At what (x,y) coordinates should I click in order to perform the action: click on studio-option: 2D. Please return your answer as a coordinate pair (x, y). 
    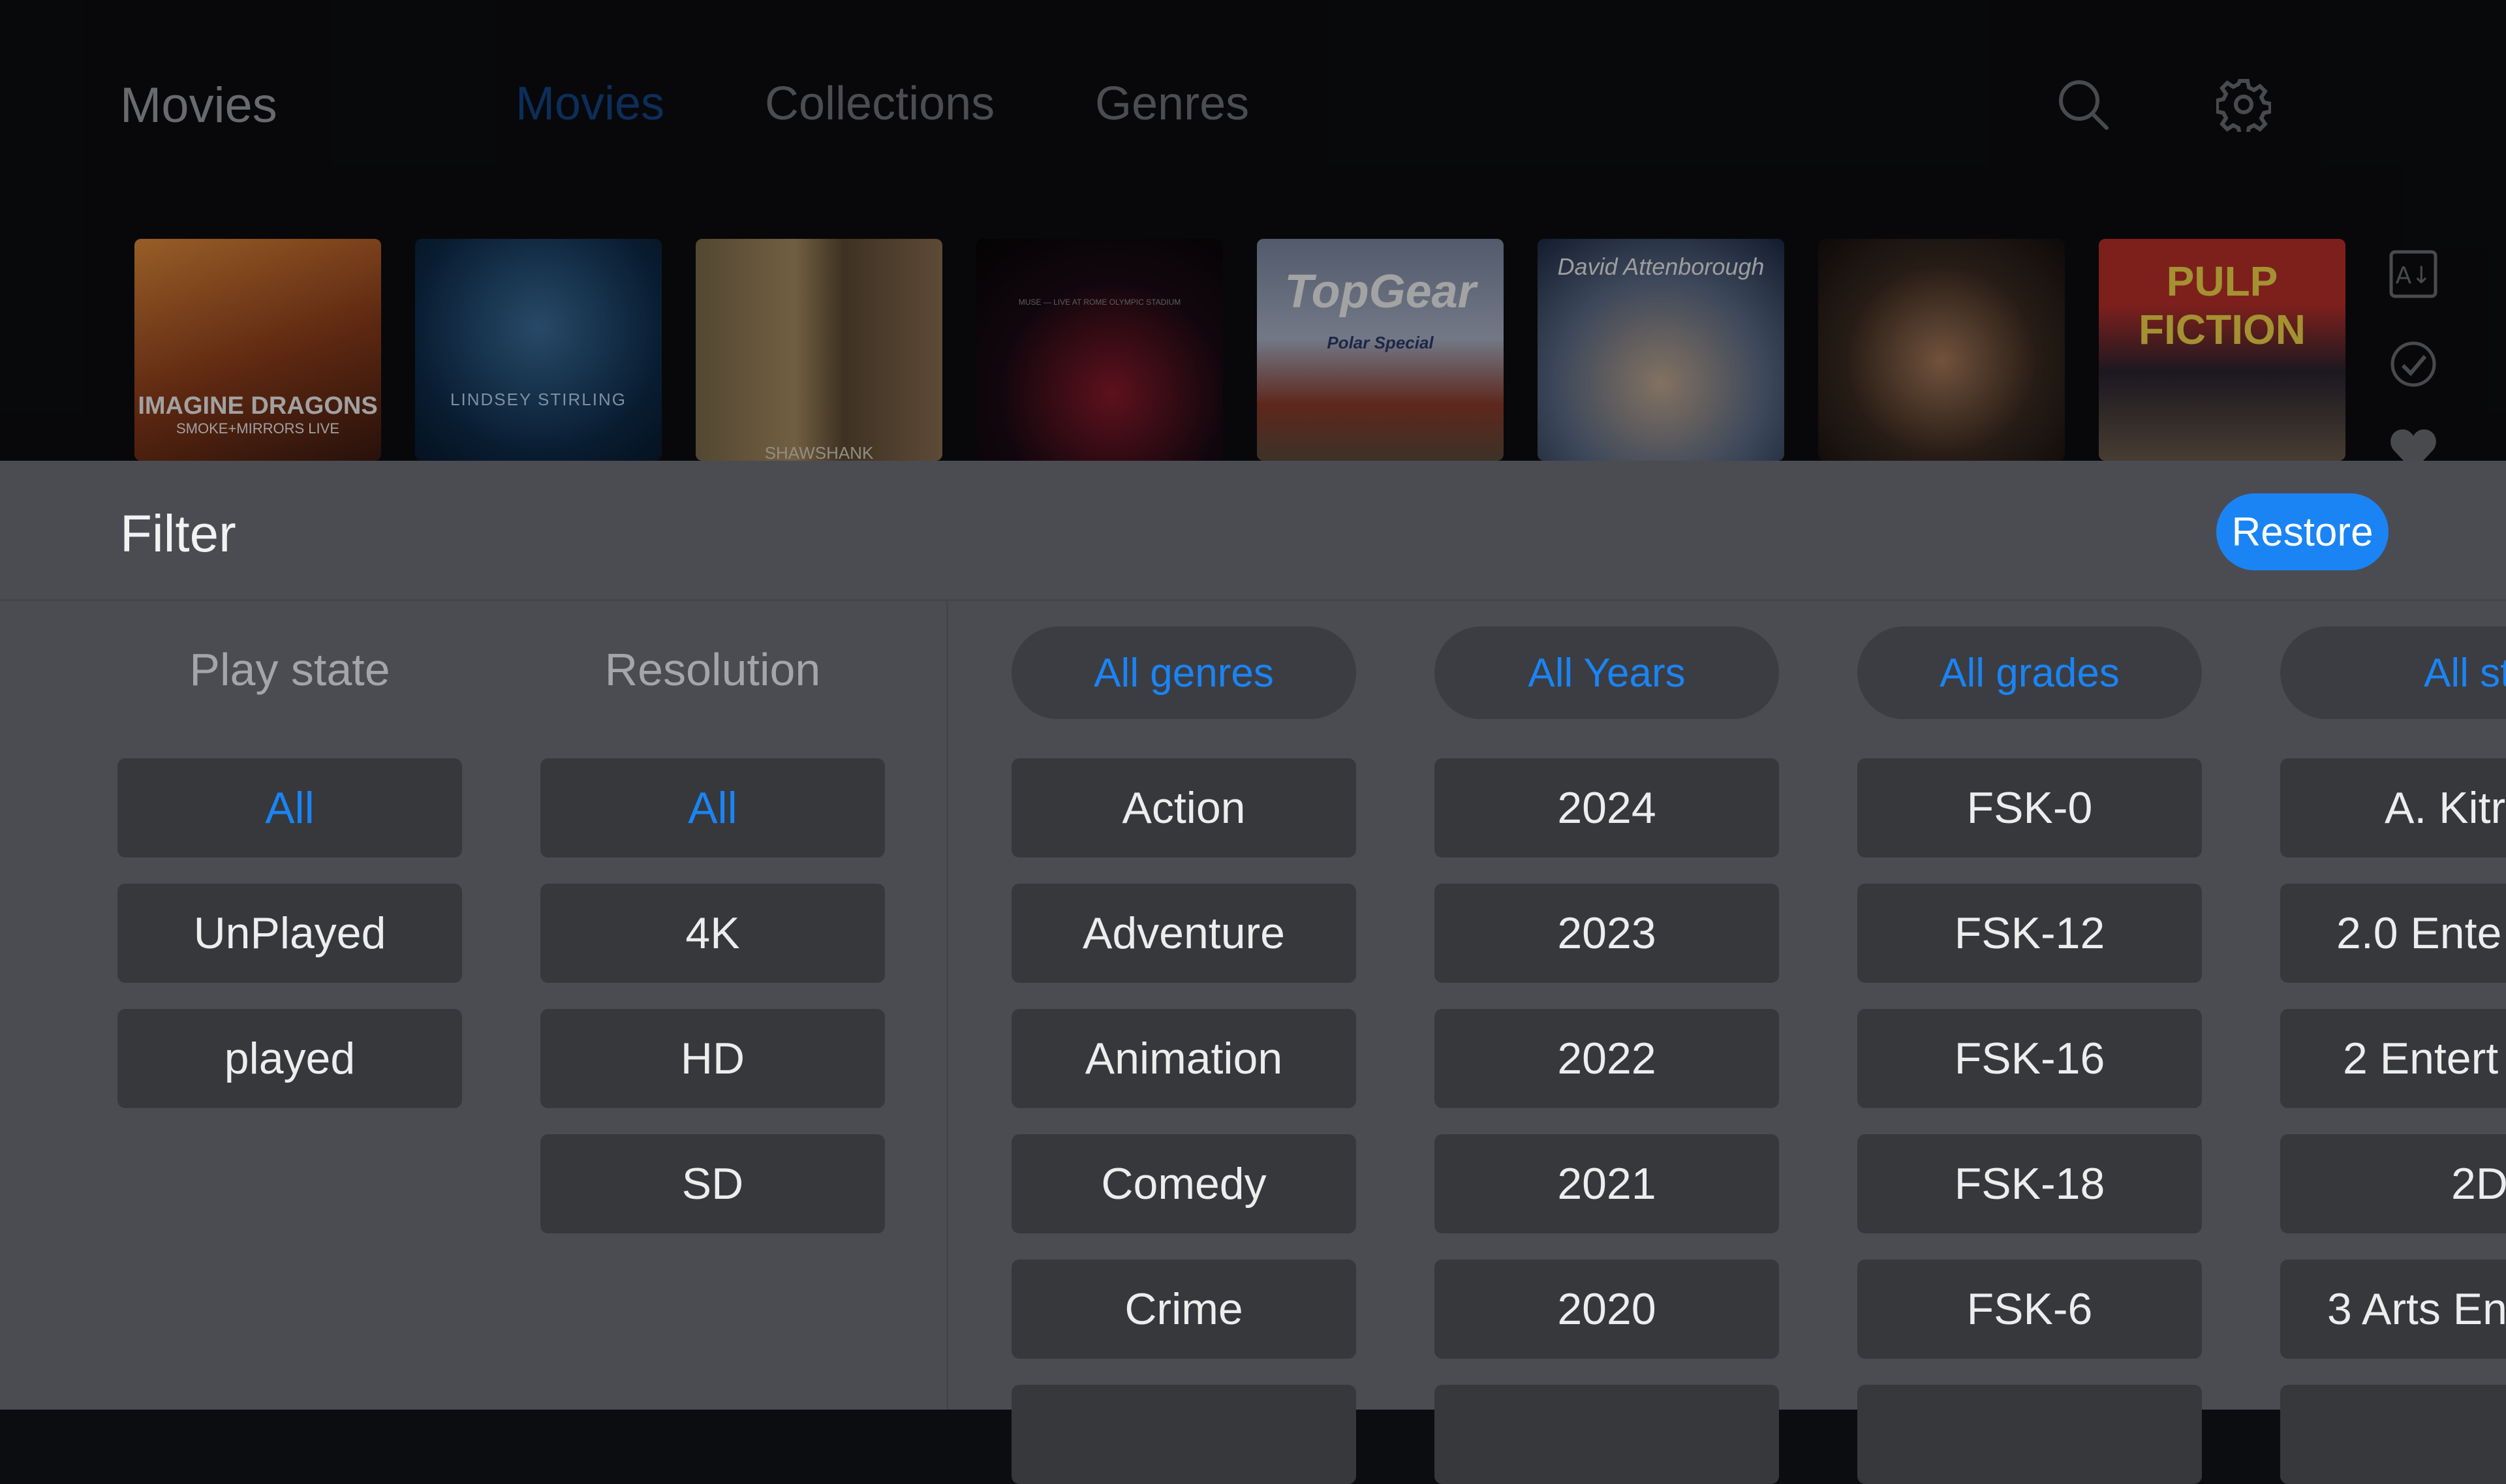
    Looking at the image, I should click on (2393, 1183).